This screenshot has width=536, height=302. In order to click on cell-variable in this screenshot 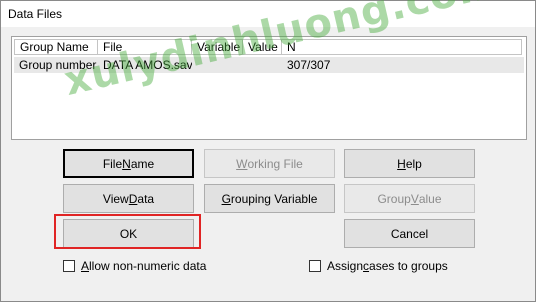, I will do `click(217, 65)`.